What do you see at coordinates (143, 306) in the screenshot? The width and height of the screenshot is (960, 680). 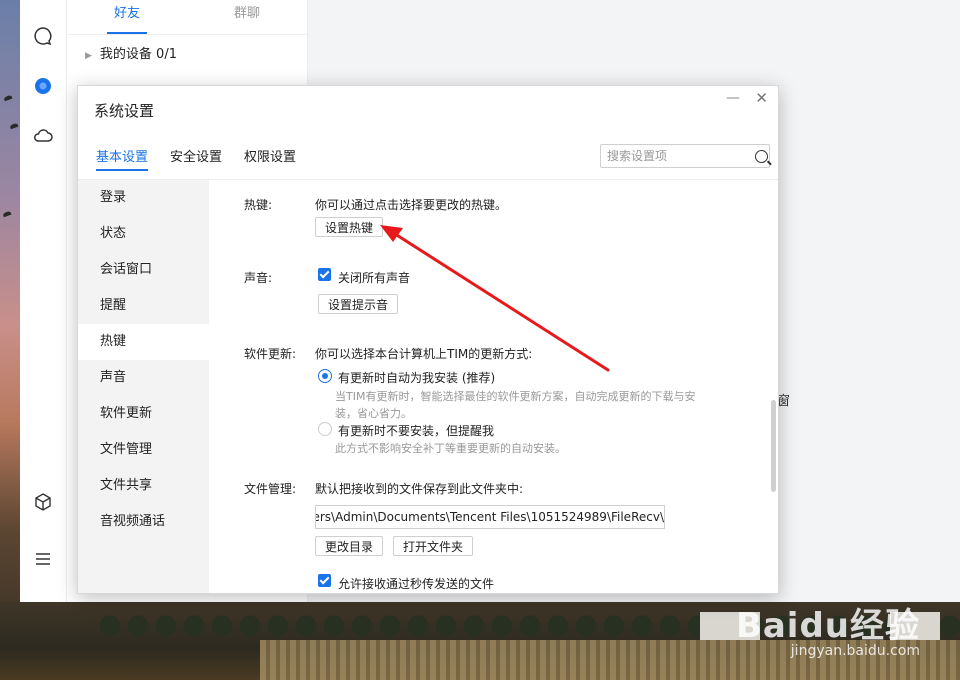 I see `sidebar-item-reminder: 提醒` at bounding box center [143, 306].